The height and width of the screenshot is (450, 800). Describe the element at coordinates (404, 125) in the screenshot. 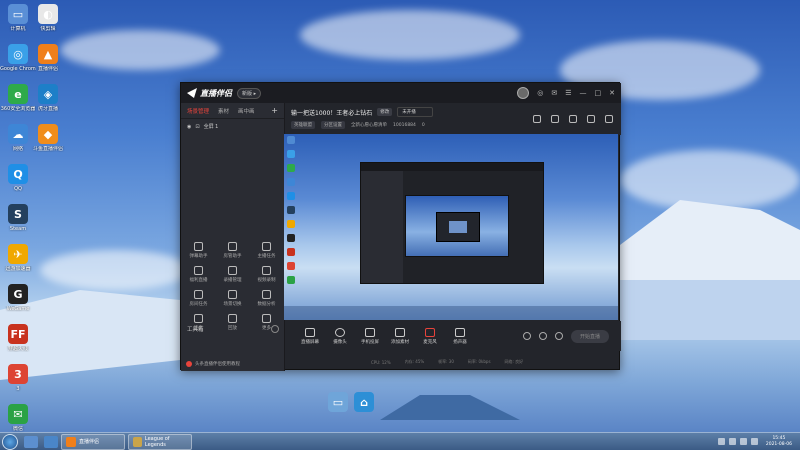

I see `room-id: 10016884` at that location.